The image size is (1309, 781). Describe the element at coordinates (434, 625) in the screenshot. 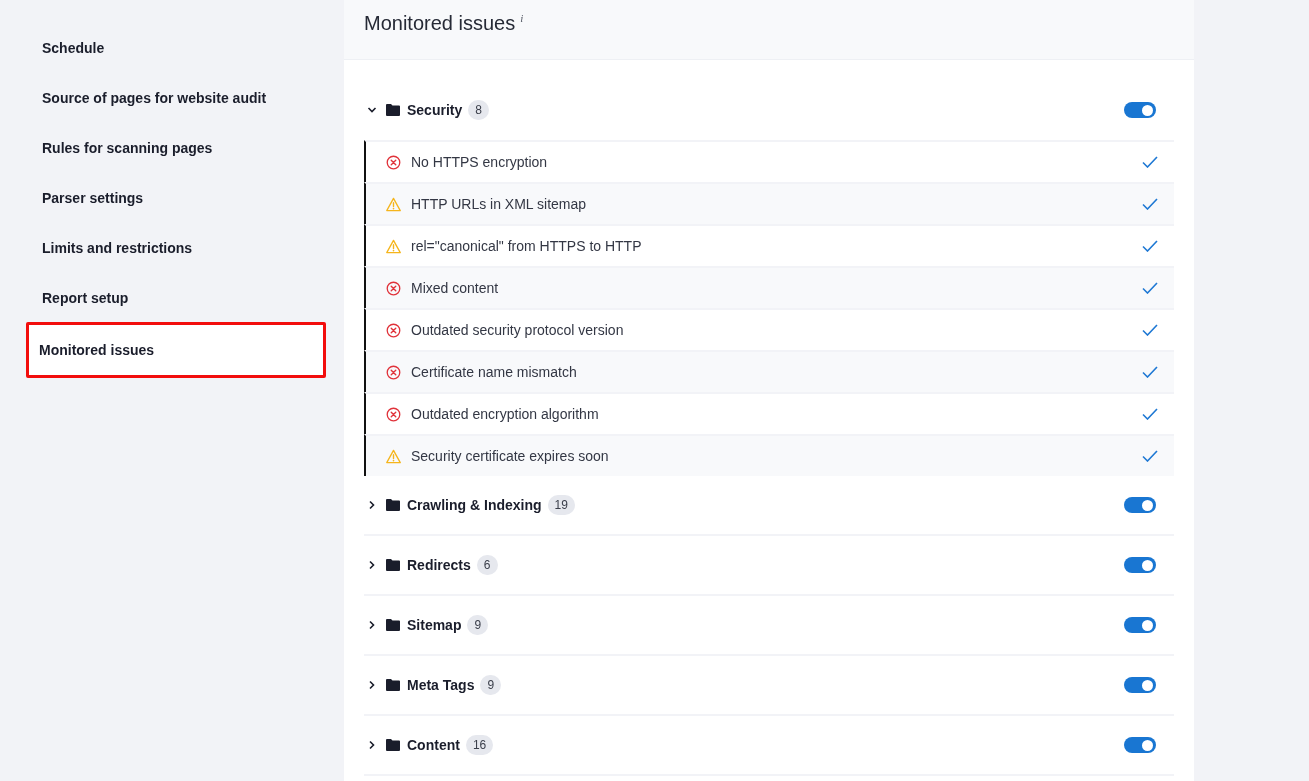

I see `group-name: Sitemap` at that location.